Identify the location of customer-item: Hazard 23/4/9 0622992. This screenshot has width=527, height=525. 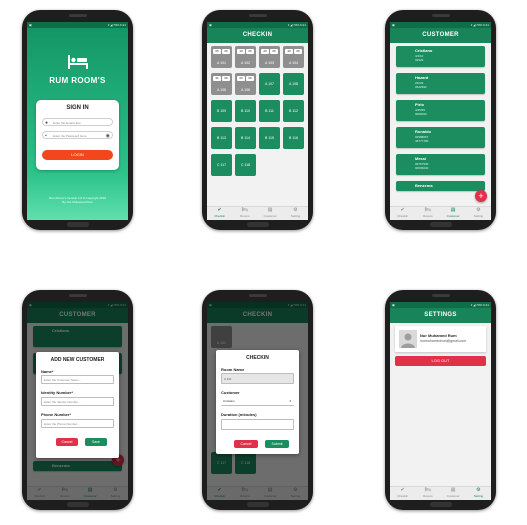
(440, 83).